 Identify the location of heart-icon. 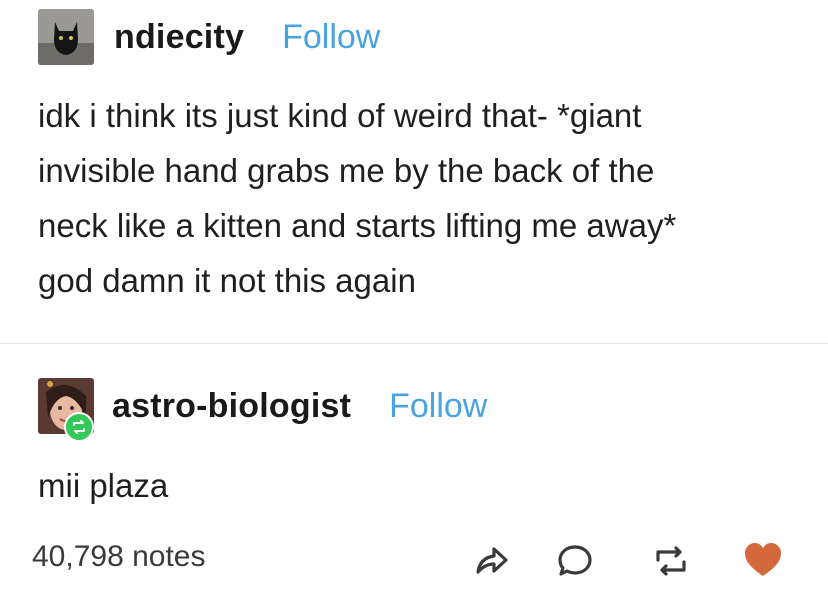
(763, 560).